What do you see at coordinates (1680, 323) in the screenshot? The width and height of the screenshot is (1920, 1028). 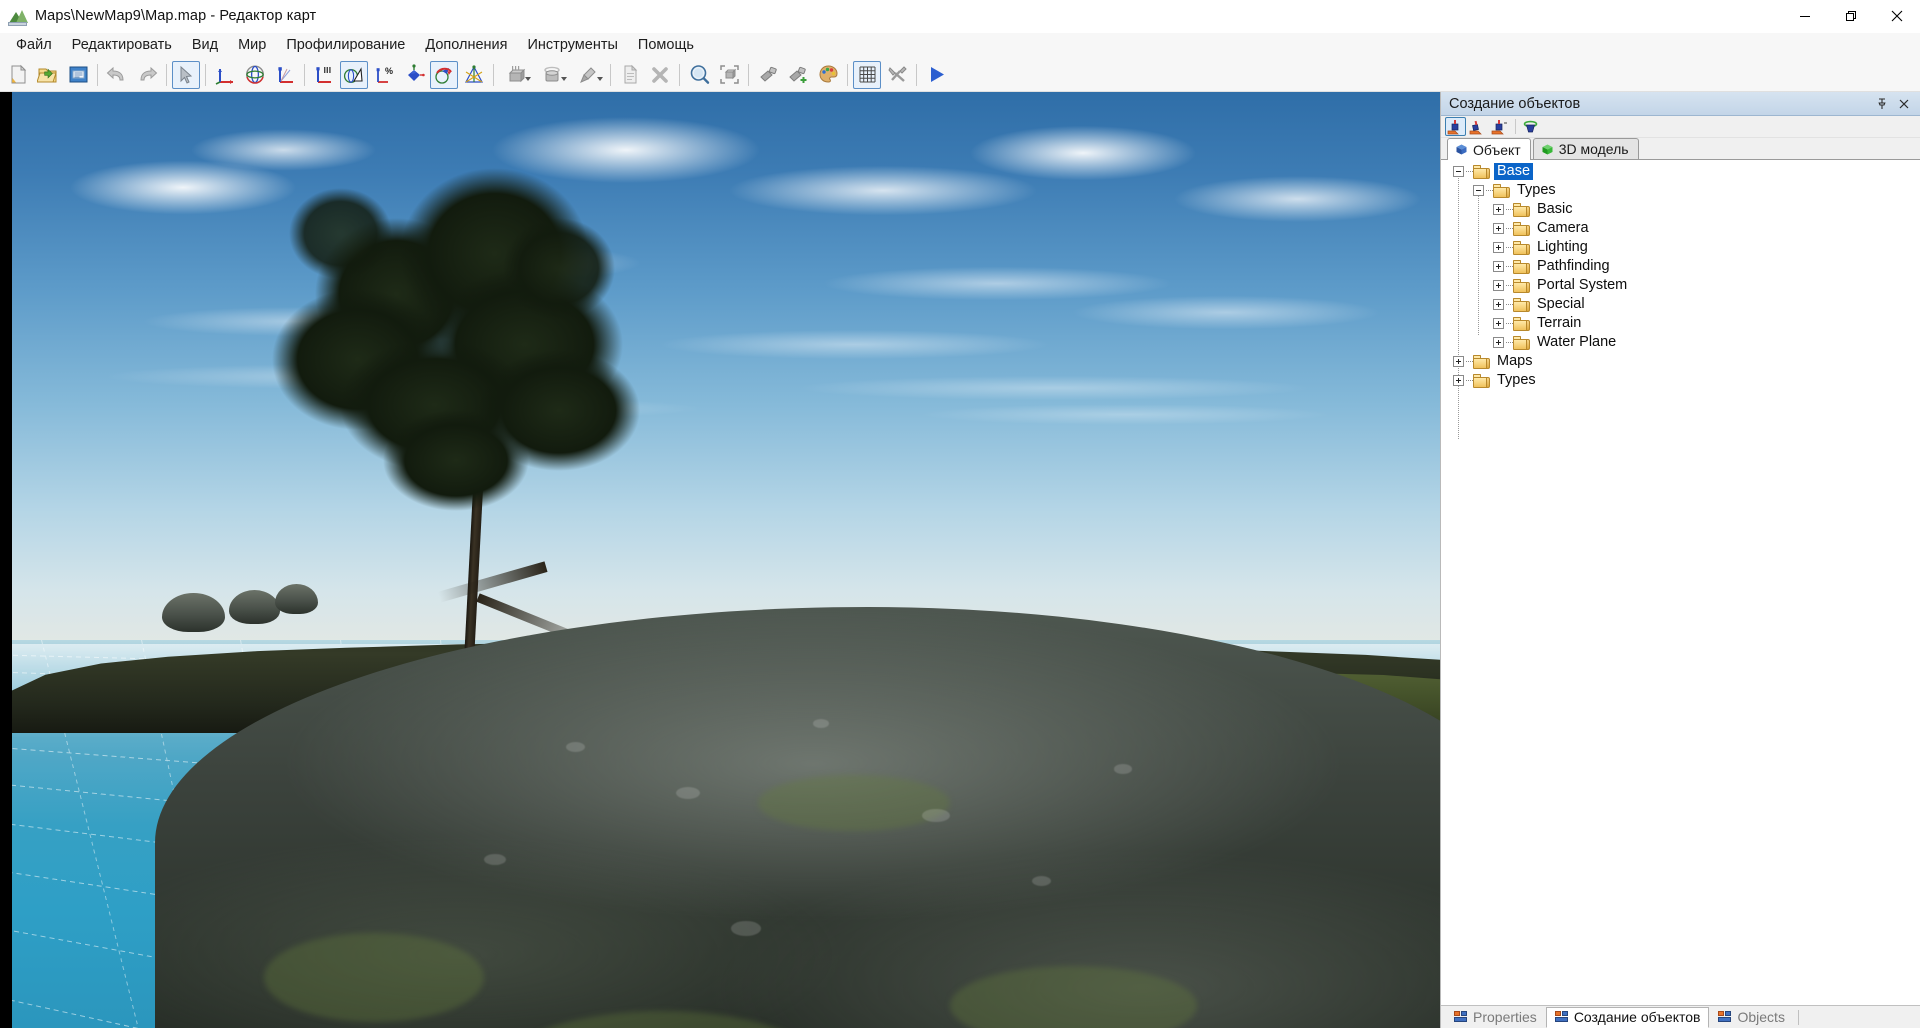 I see `tree-node-terrain: Terrain` at bounding box center [1680, 323].